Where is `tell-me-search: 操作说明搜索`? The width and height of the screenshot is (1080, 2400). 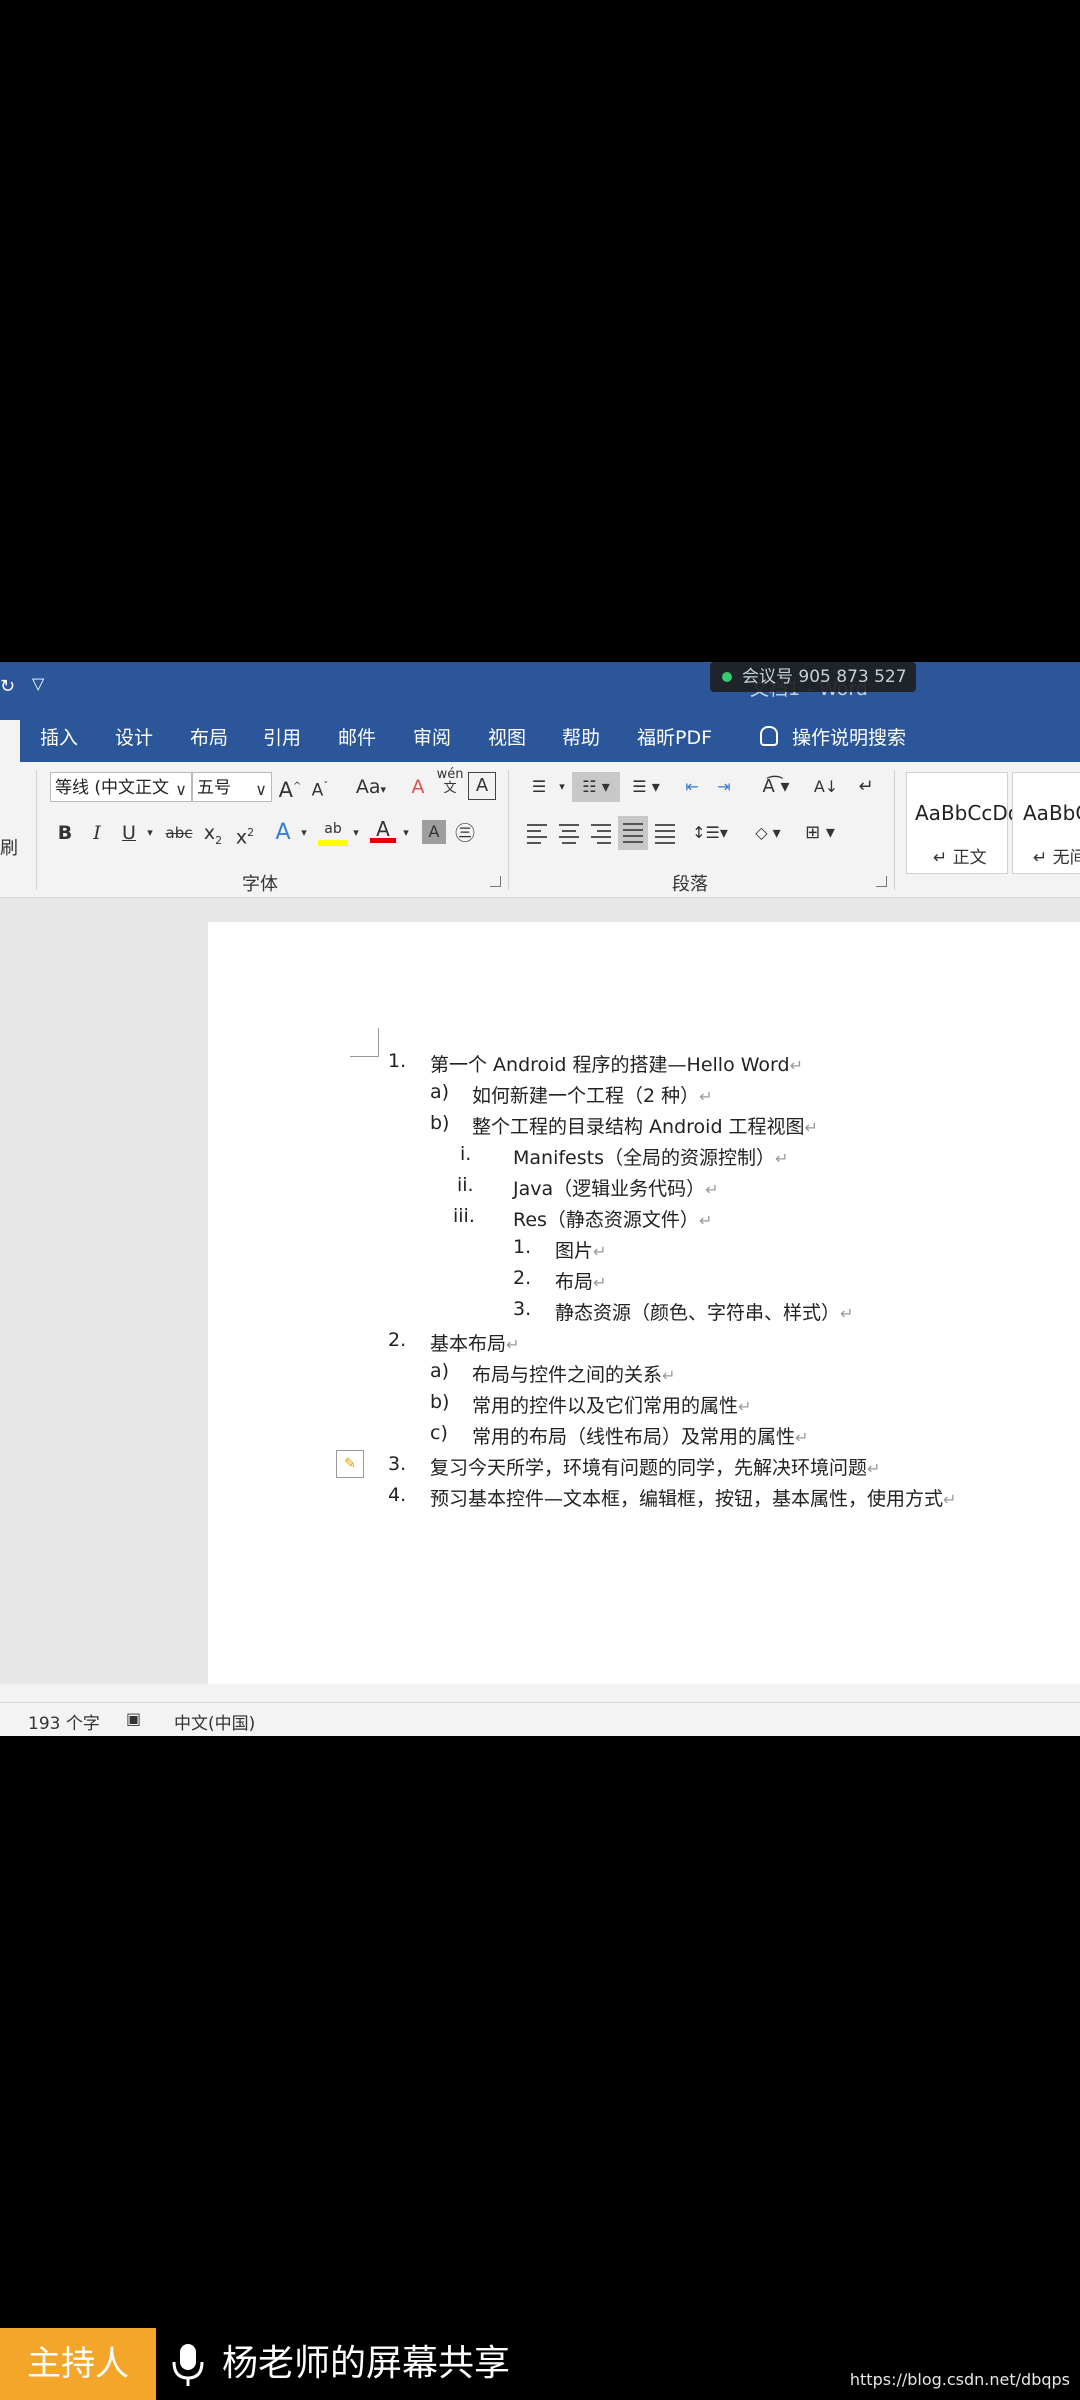
tell-me-search: 操作说明搜索 is located at coordinates (833, 738).